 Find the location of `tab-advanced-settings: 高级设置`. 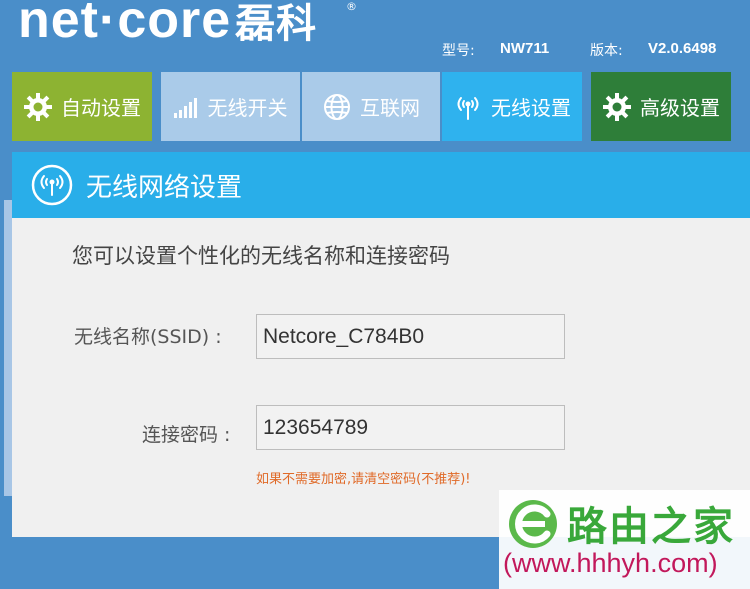

tab-advanced-settings: 高级设置 is located at coordinates (661, 106).